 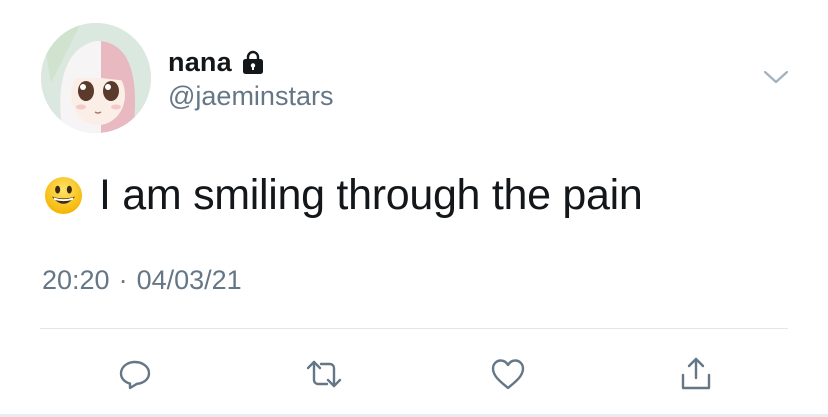 I want to click on heart-icon, so click(x=508, y=374).